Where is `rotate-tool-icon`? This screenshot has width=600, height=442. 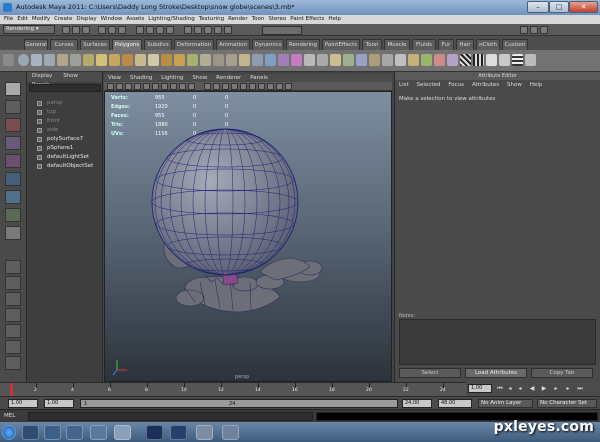 rotate-tool-icon is located at coordinates (13, 161).